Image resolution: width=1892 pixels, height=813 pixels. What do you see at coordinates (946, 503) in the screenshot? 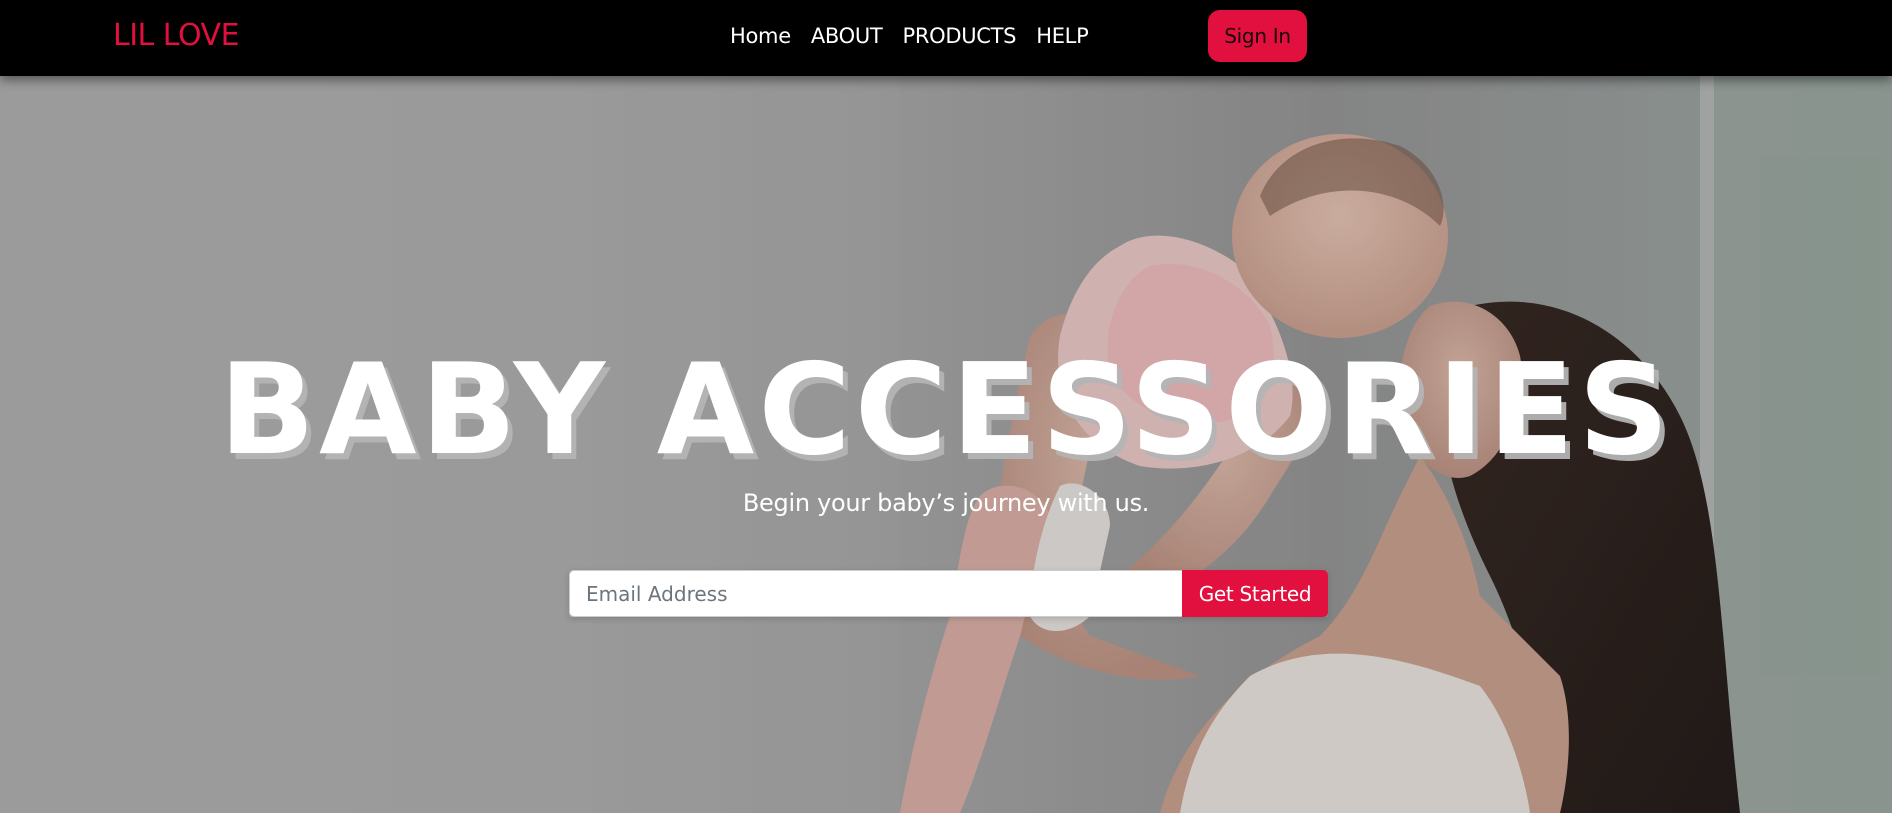
I see `hero-tagline: Begin your baby’s journey with us.` at bounding box center [946, 503].